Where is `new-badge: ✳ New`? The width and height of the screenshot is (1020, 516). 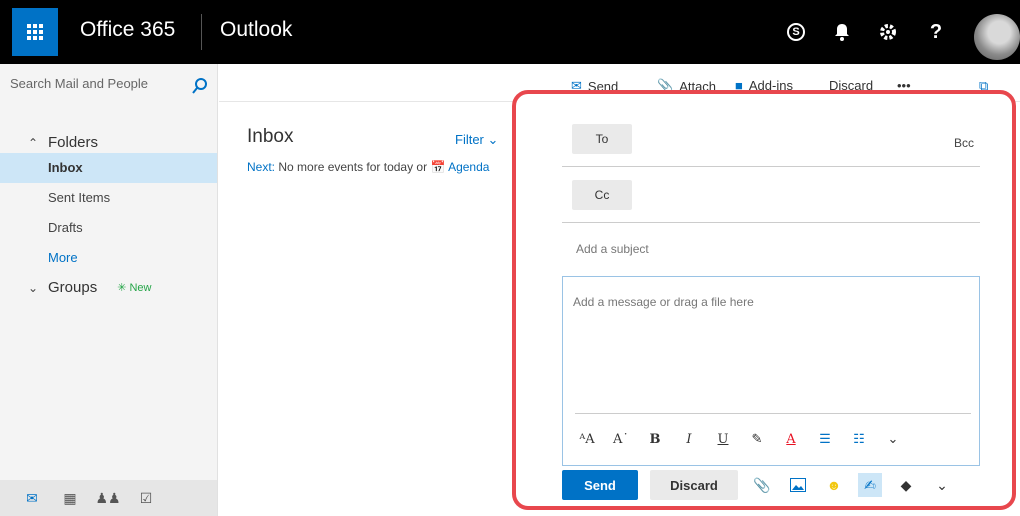
new-badge: ✳ New is located at coordinates (134, 288).